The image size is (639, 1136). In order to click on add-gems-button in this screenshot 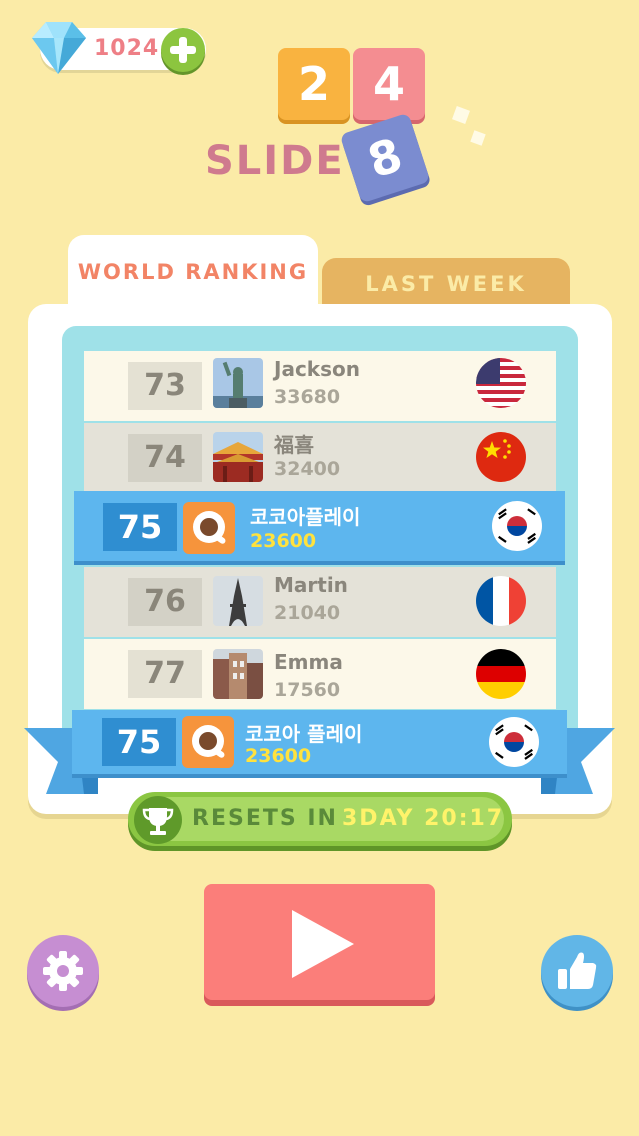, I will do `click(183, 50)`.